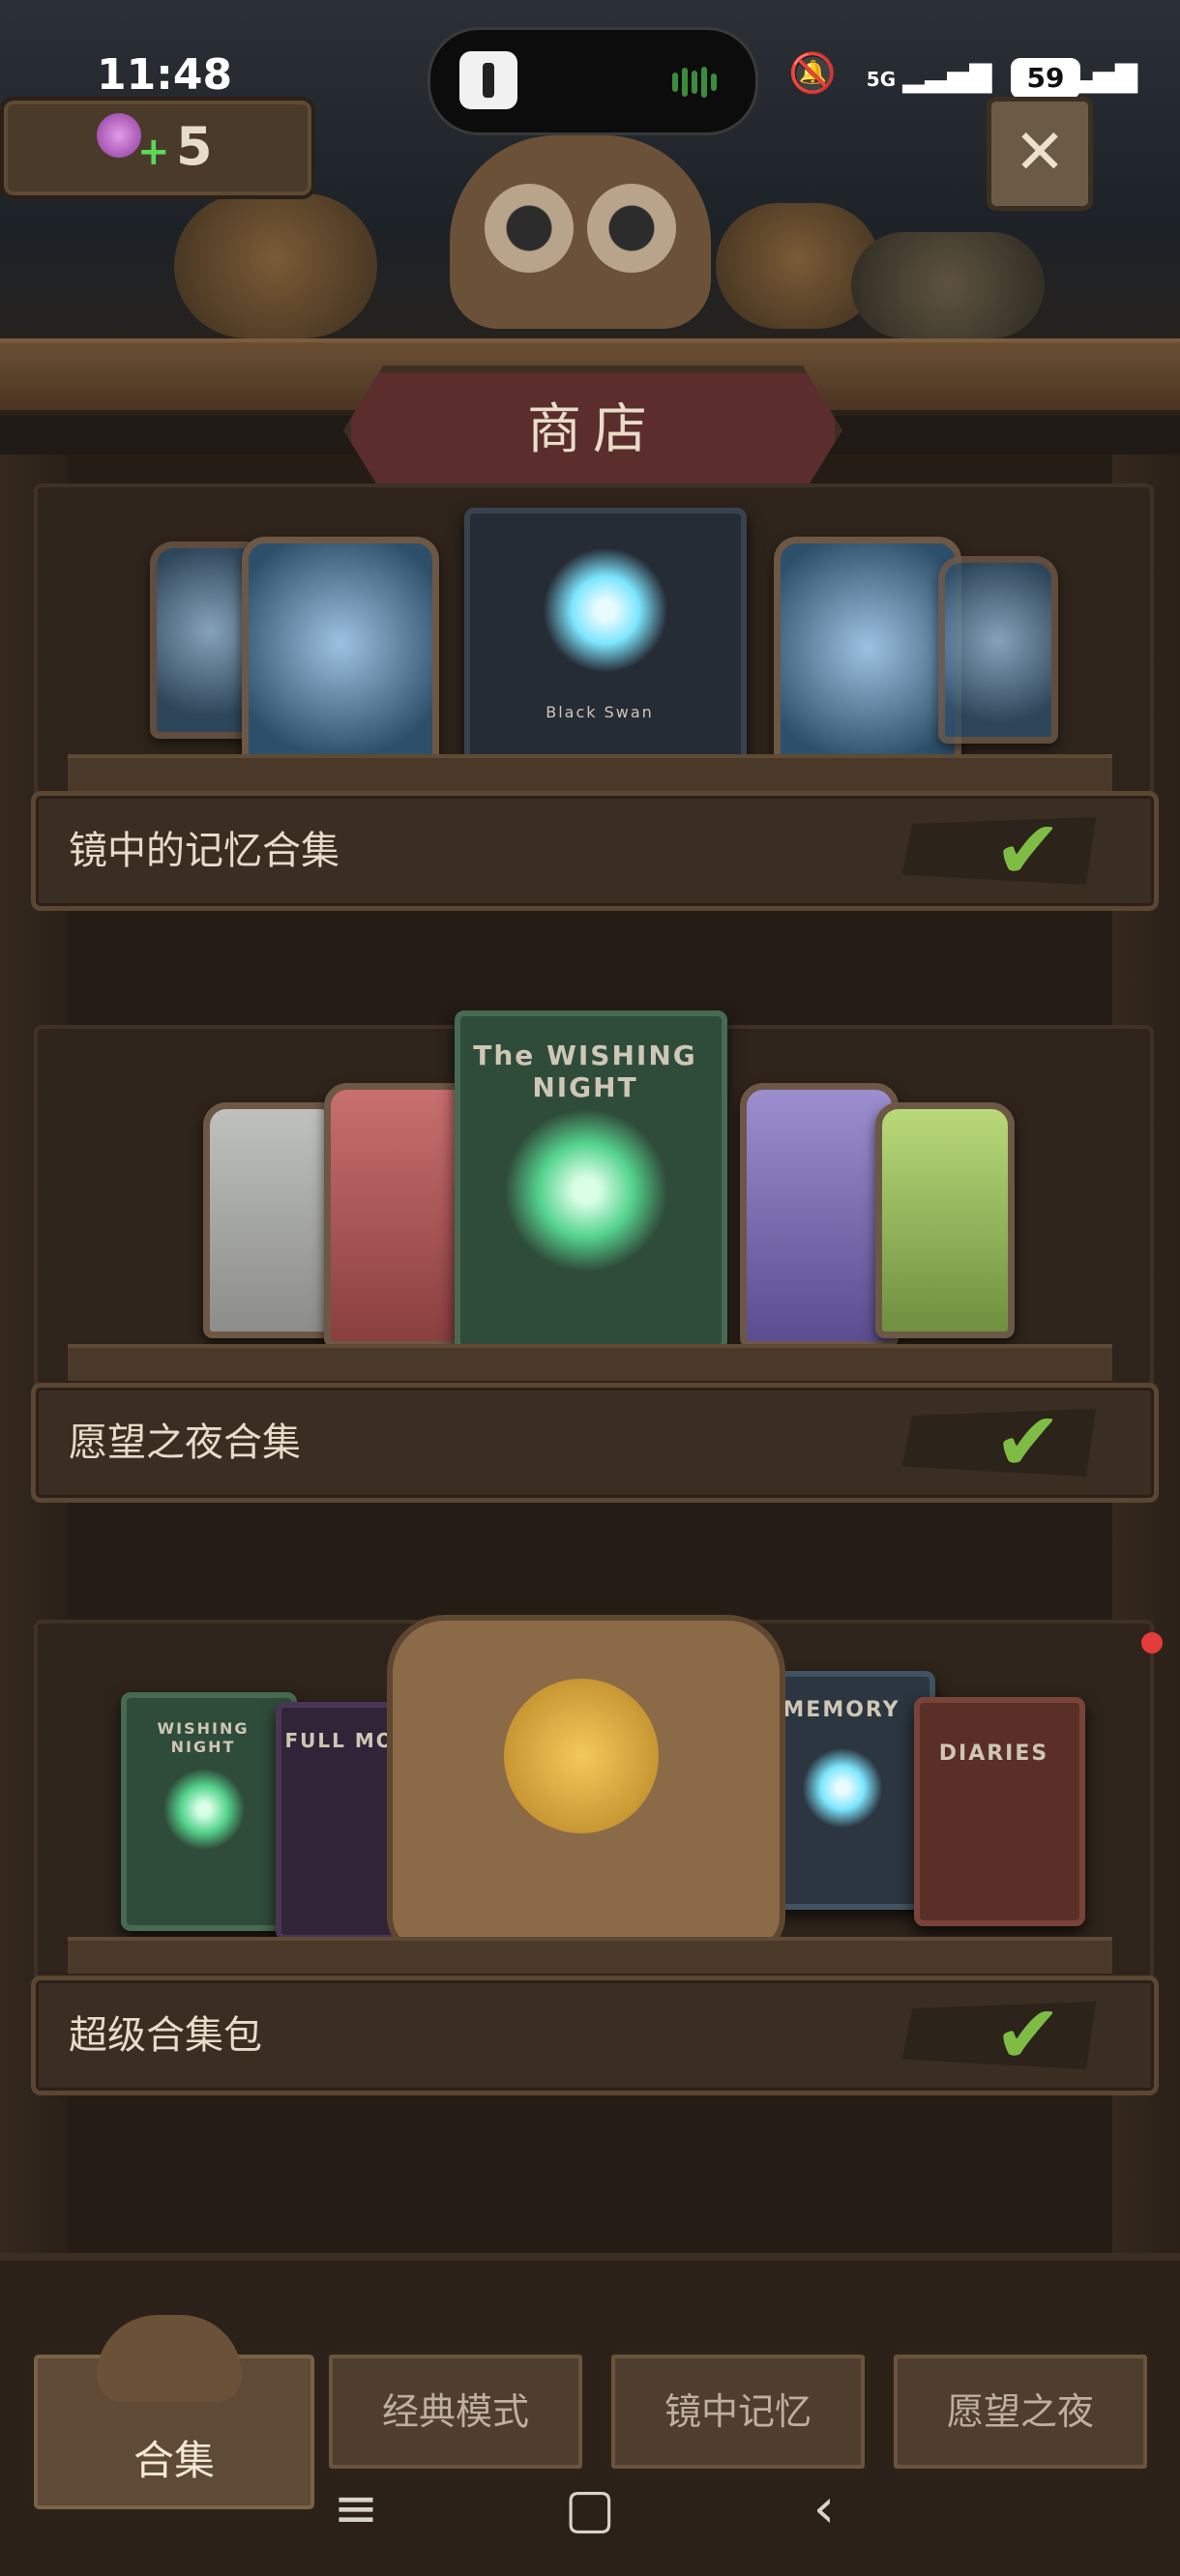 The width and height of the screenshot is (1180, 2576). Describe the element at coordinates (867, 659) in the screenshot. I see `wolf-card` at that location.